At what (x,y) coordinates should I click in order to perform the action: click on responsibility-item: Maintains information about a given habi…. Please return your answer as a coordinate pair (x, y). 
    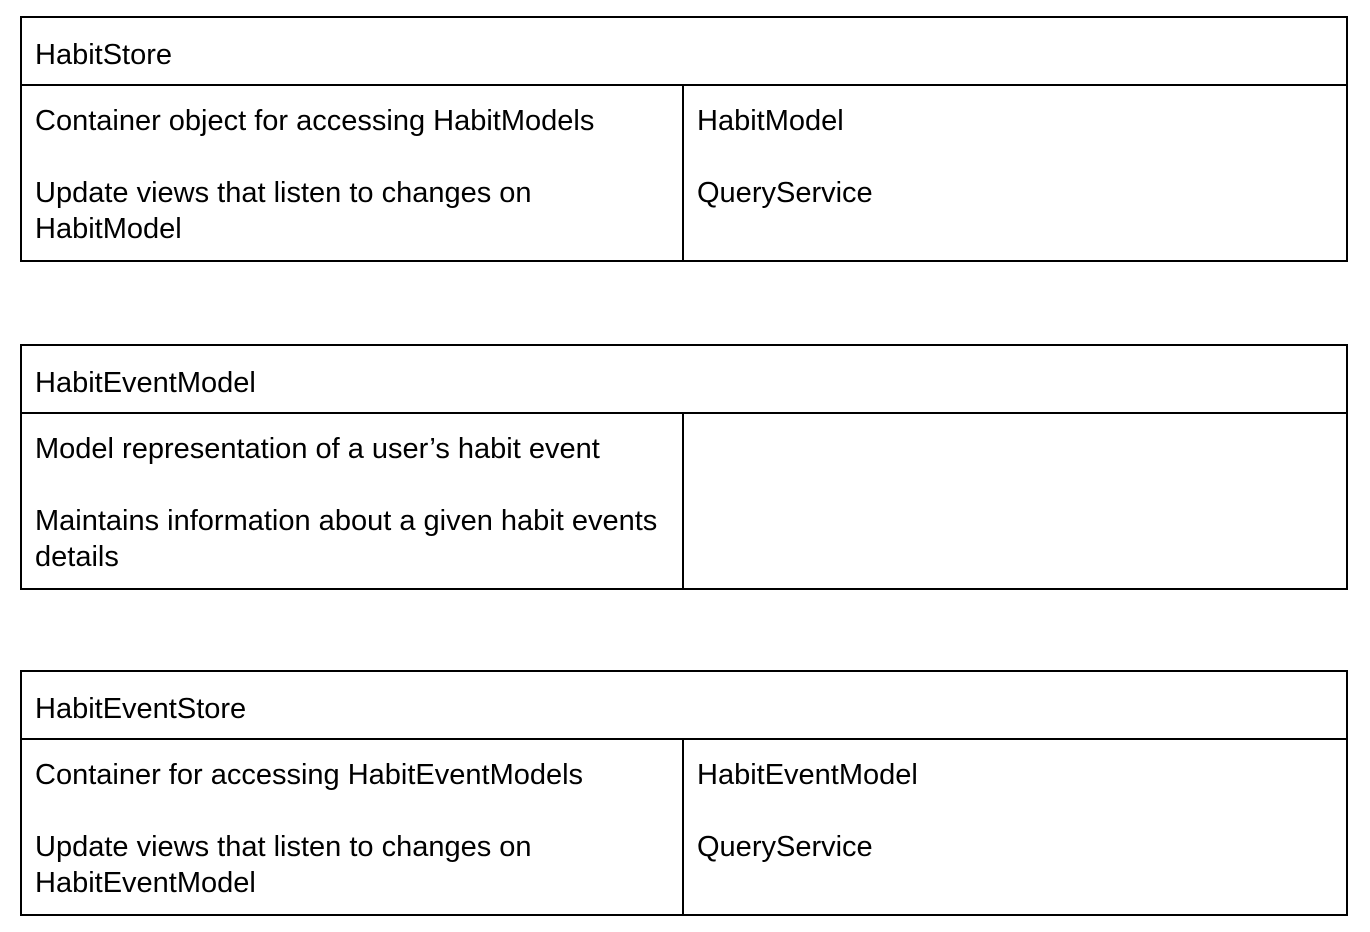
    Looking at the image, I should click on (346, 539).